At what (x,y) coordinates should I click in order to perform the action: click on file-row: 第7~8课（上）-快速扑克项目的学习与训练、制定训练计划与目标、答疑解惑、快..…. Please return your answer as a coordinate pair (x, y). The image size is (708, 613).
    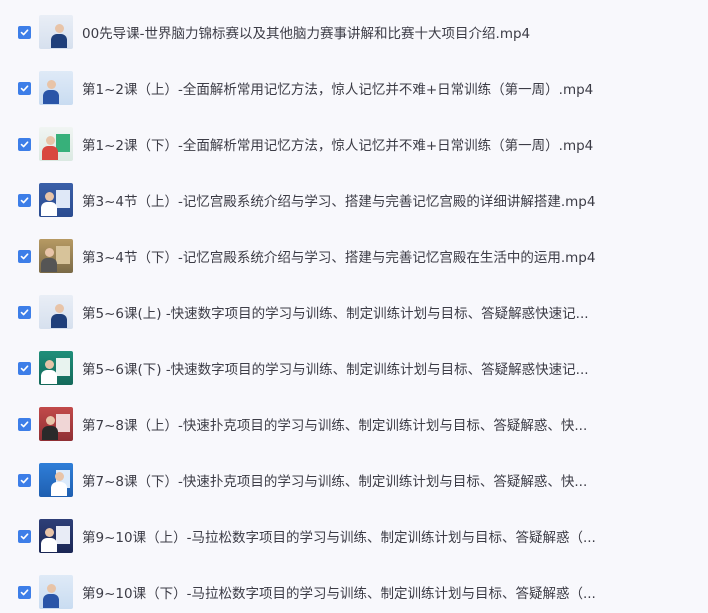
    Looking at the image, I should click on (354, 424).